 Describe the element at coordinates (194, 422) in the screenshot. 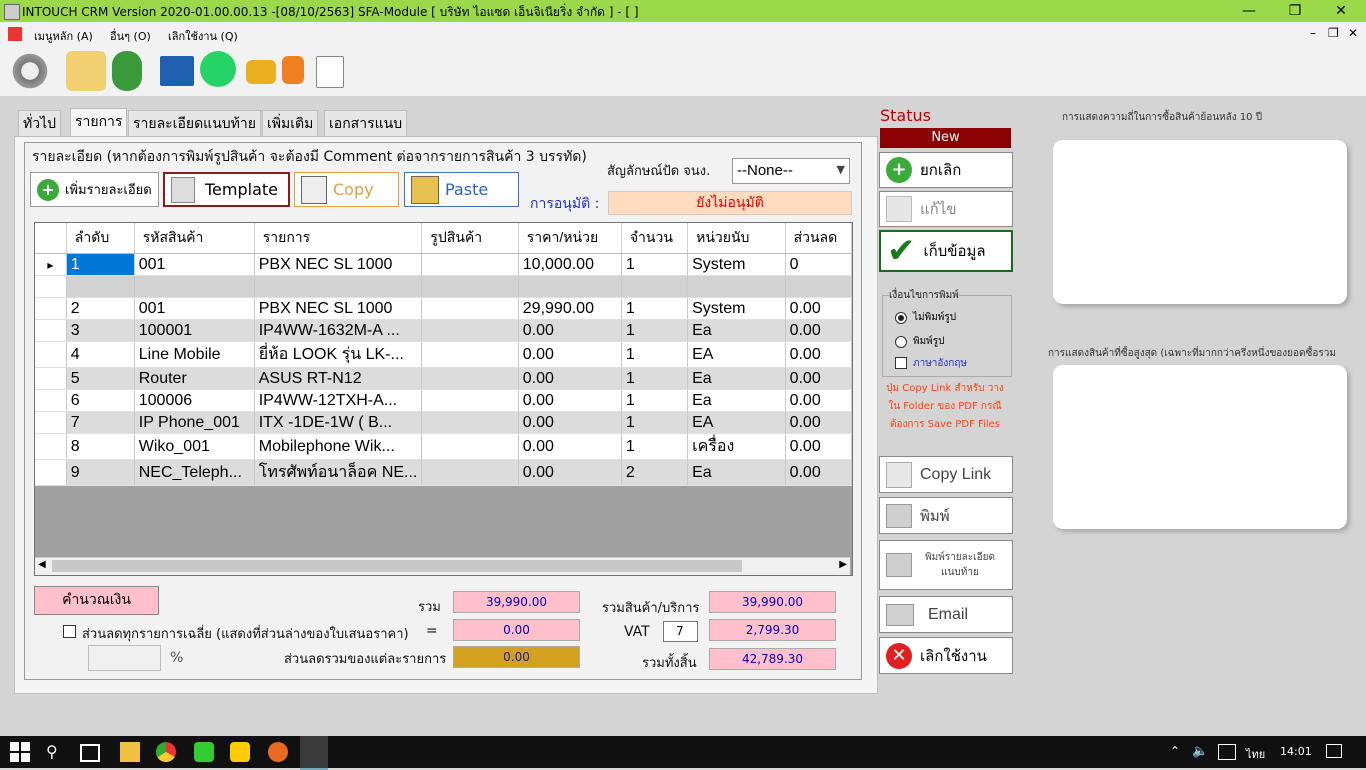

I see `cell-code: IP Phone_001` at that location.